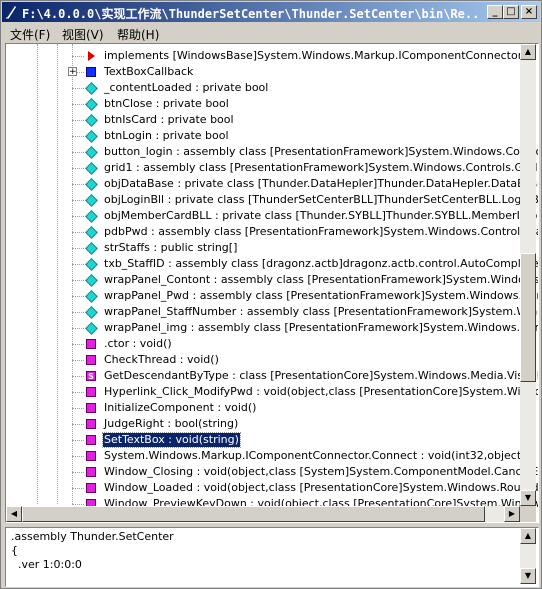  What do you see at coordinates (528, 317) in the screenshot?
I see `vertical-scroll-thumb` at bounding box center [528, 317].